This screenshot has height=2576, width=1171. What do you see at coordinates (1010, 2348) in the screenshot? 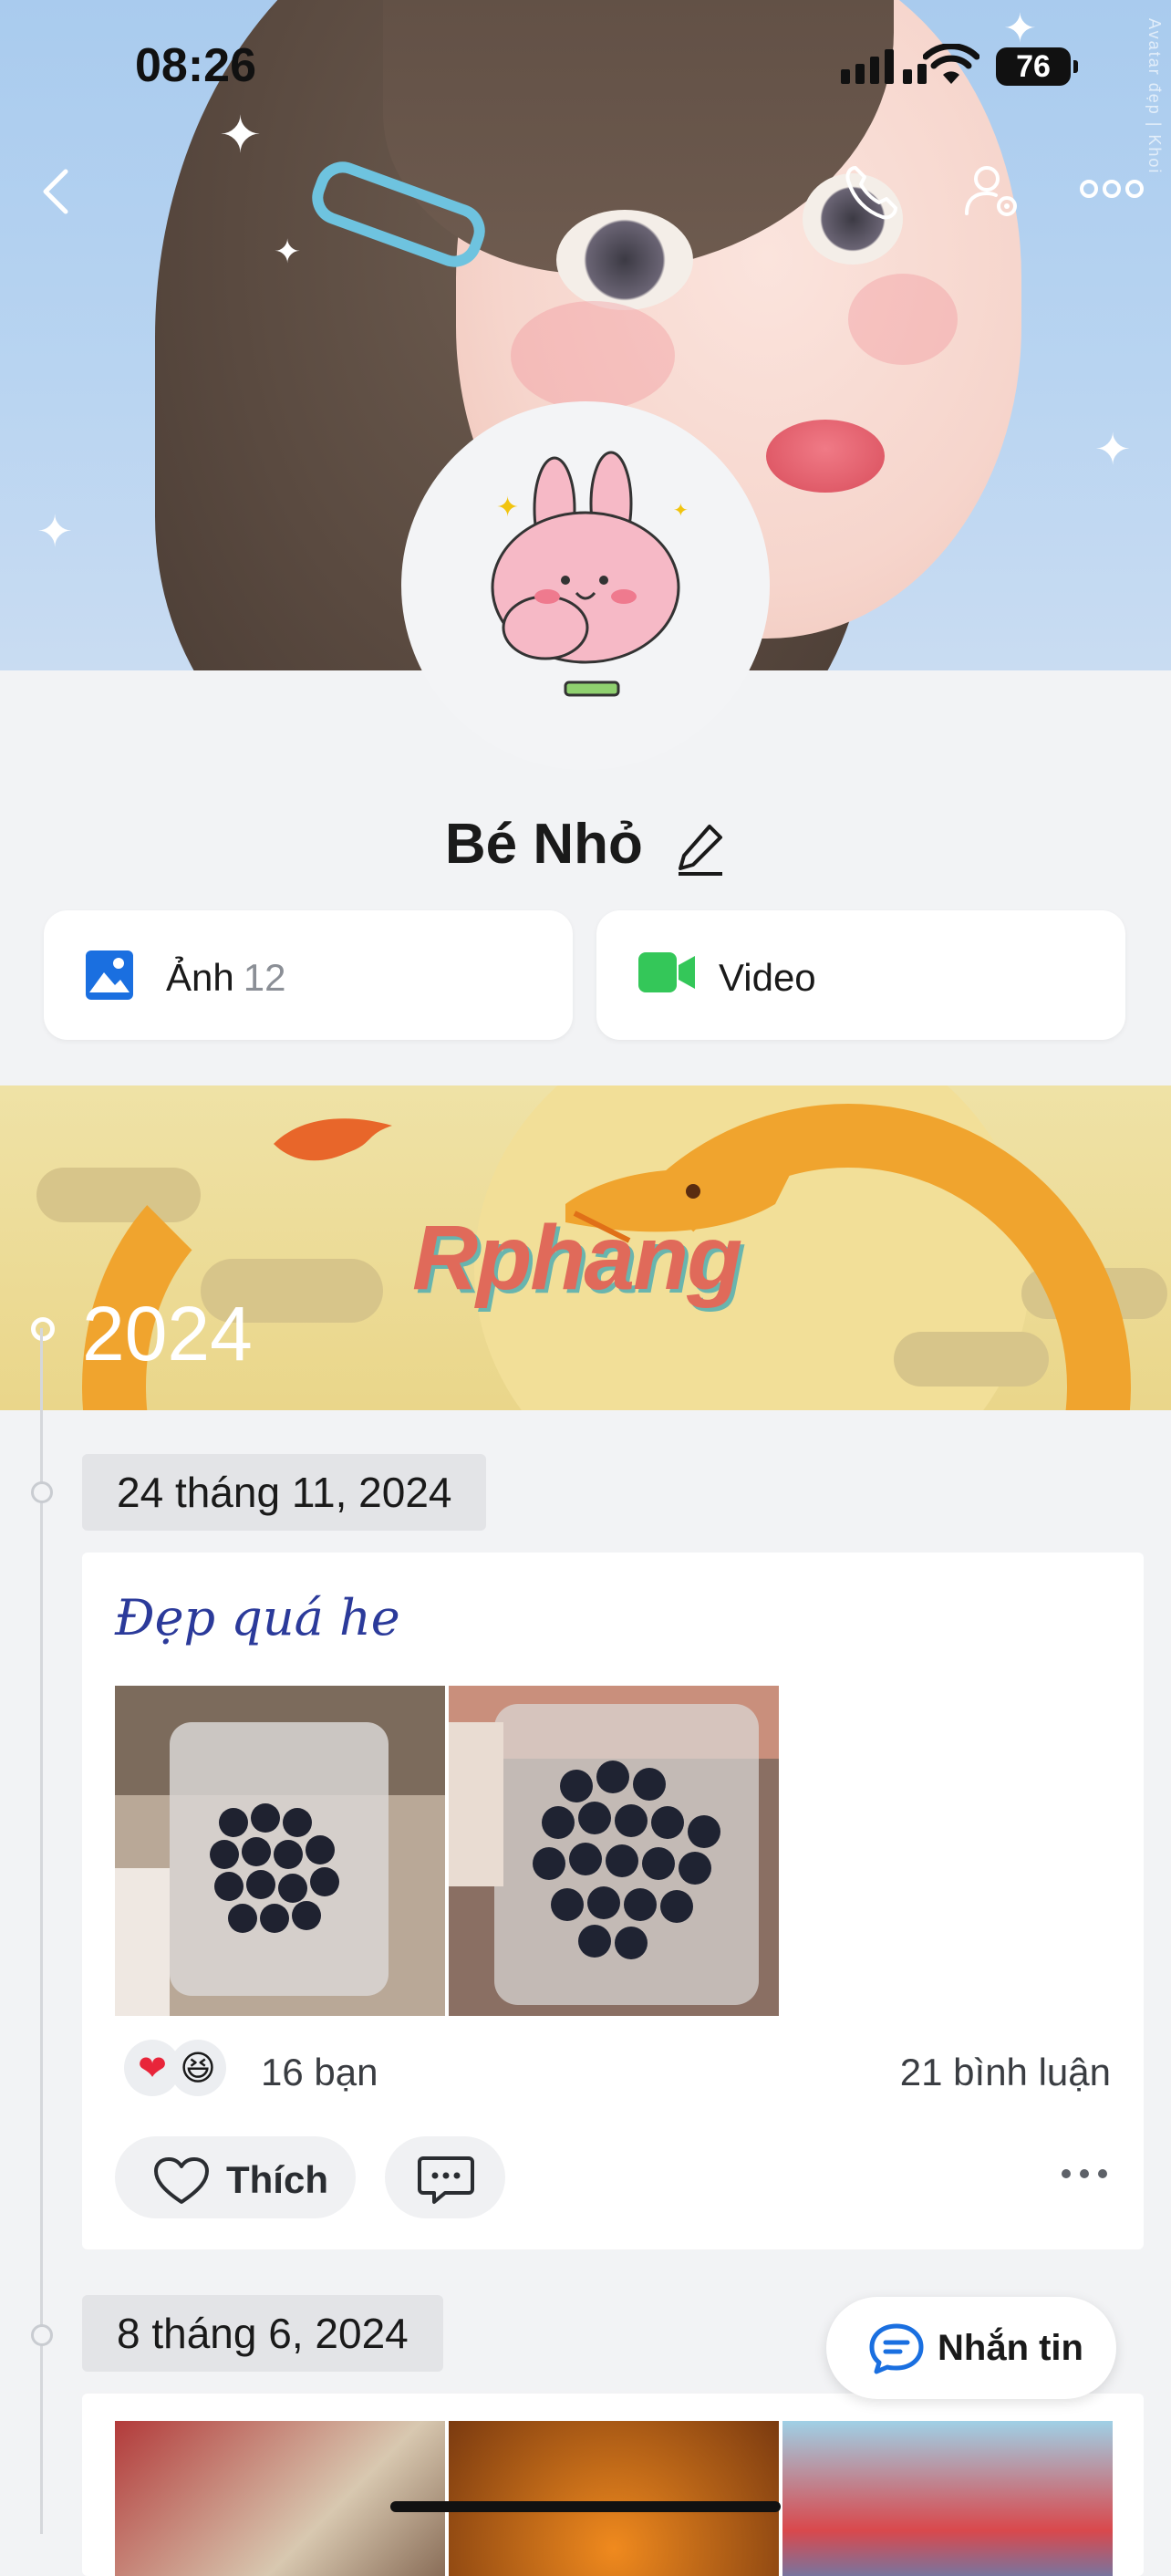
I see `message-label: Nhắn tin` at bounding box center [1010, 2348].